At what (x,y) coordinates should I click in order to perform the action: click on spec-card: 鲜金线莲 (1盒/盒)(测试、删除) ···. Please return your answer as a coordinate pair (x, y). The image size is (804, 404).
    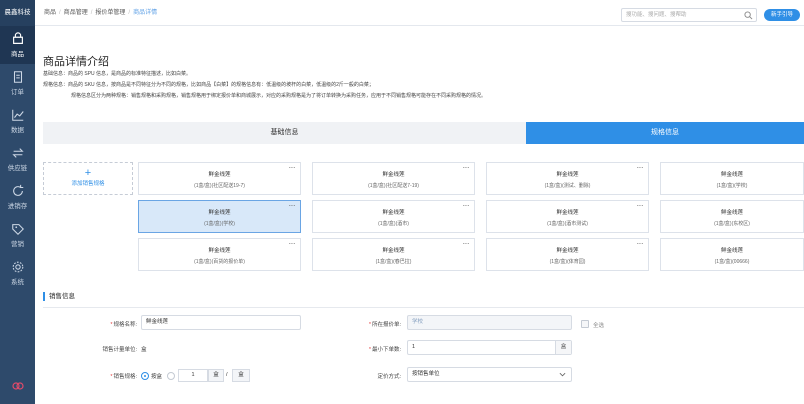
    Looking at the image, I should click on (567, 178).